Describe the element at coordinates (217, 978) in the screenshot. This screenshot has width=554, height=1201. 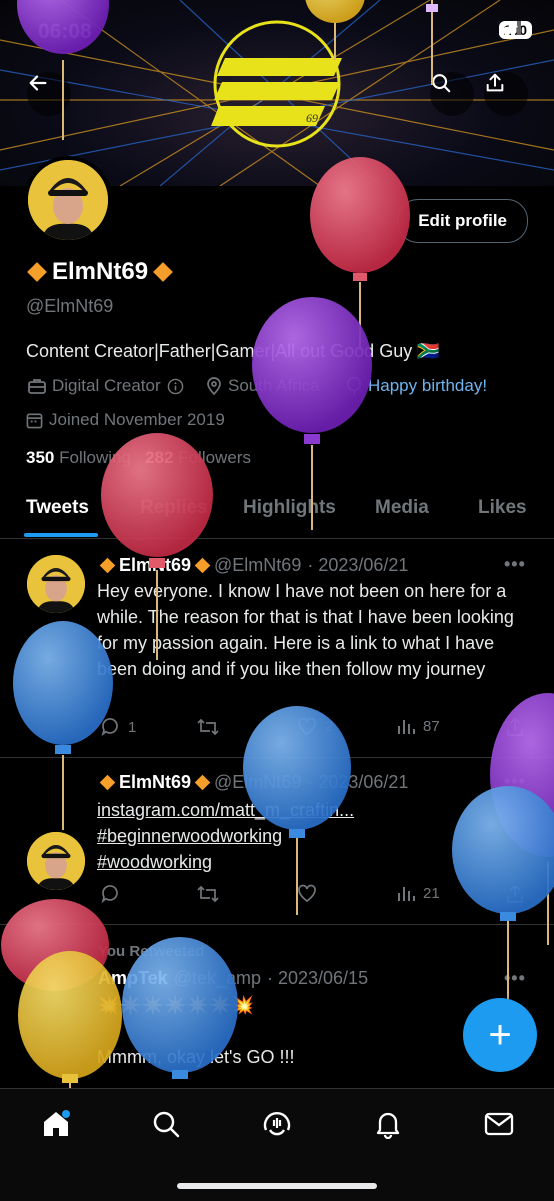
I see `tweet-author-handle: @tek_amp` at that location.